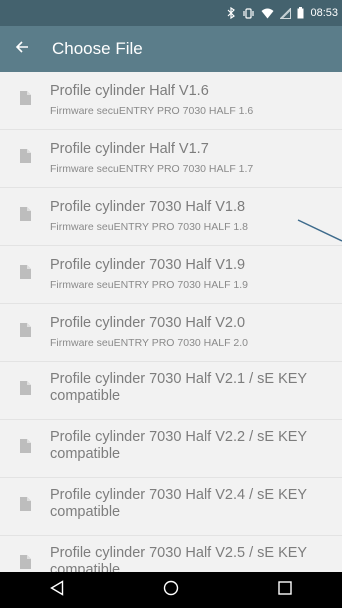  Describe the element at coordinates (129, 91) in the screenshot. I see `file-title: Profile cylinder Half V1.6` at that location.